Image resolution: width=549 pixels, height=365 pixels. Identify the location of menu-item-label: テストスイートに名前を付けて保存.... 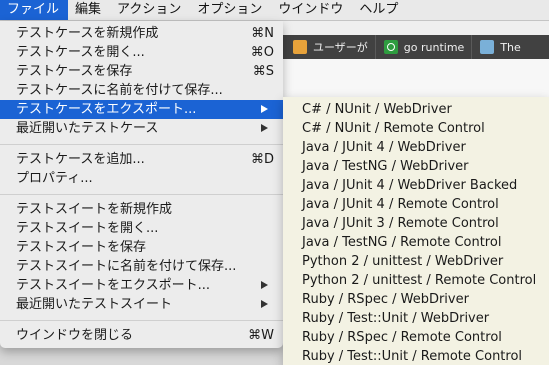
(126, 266).